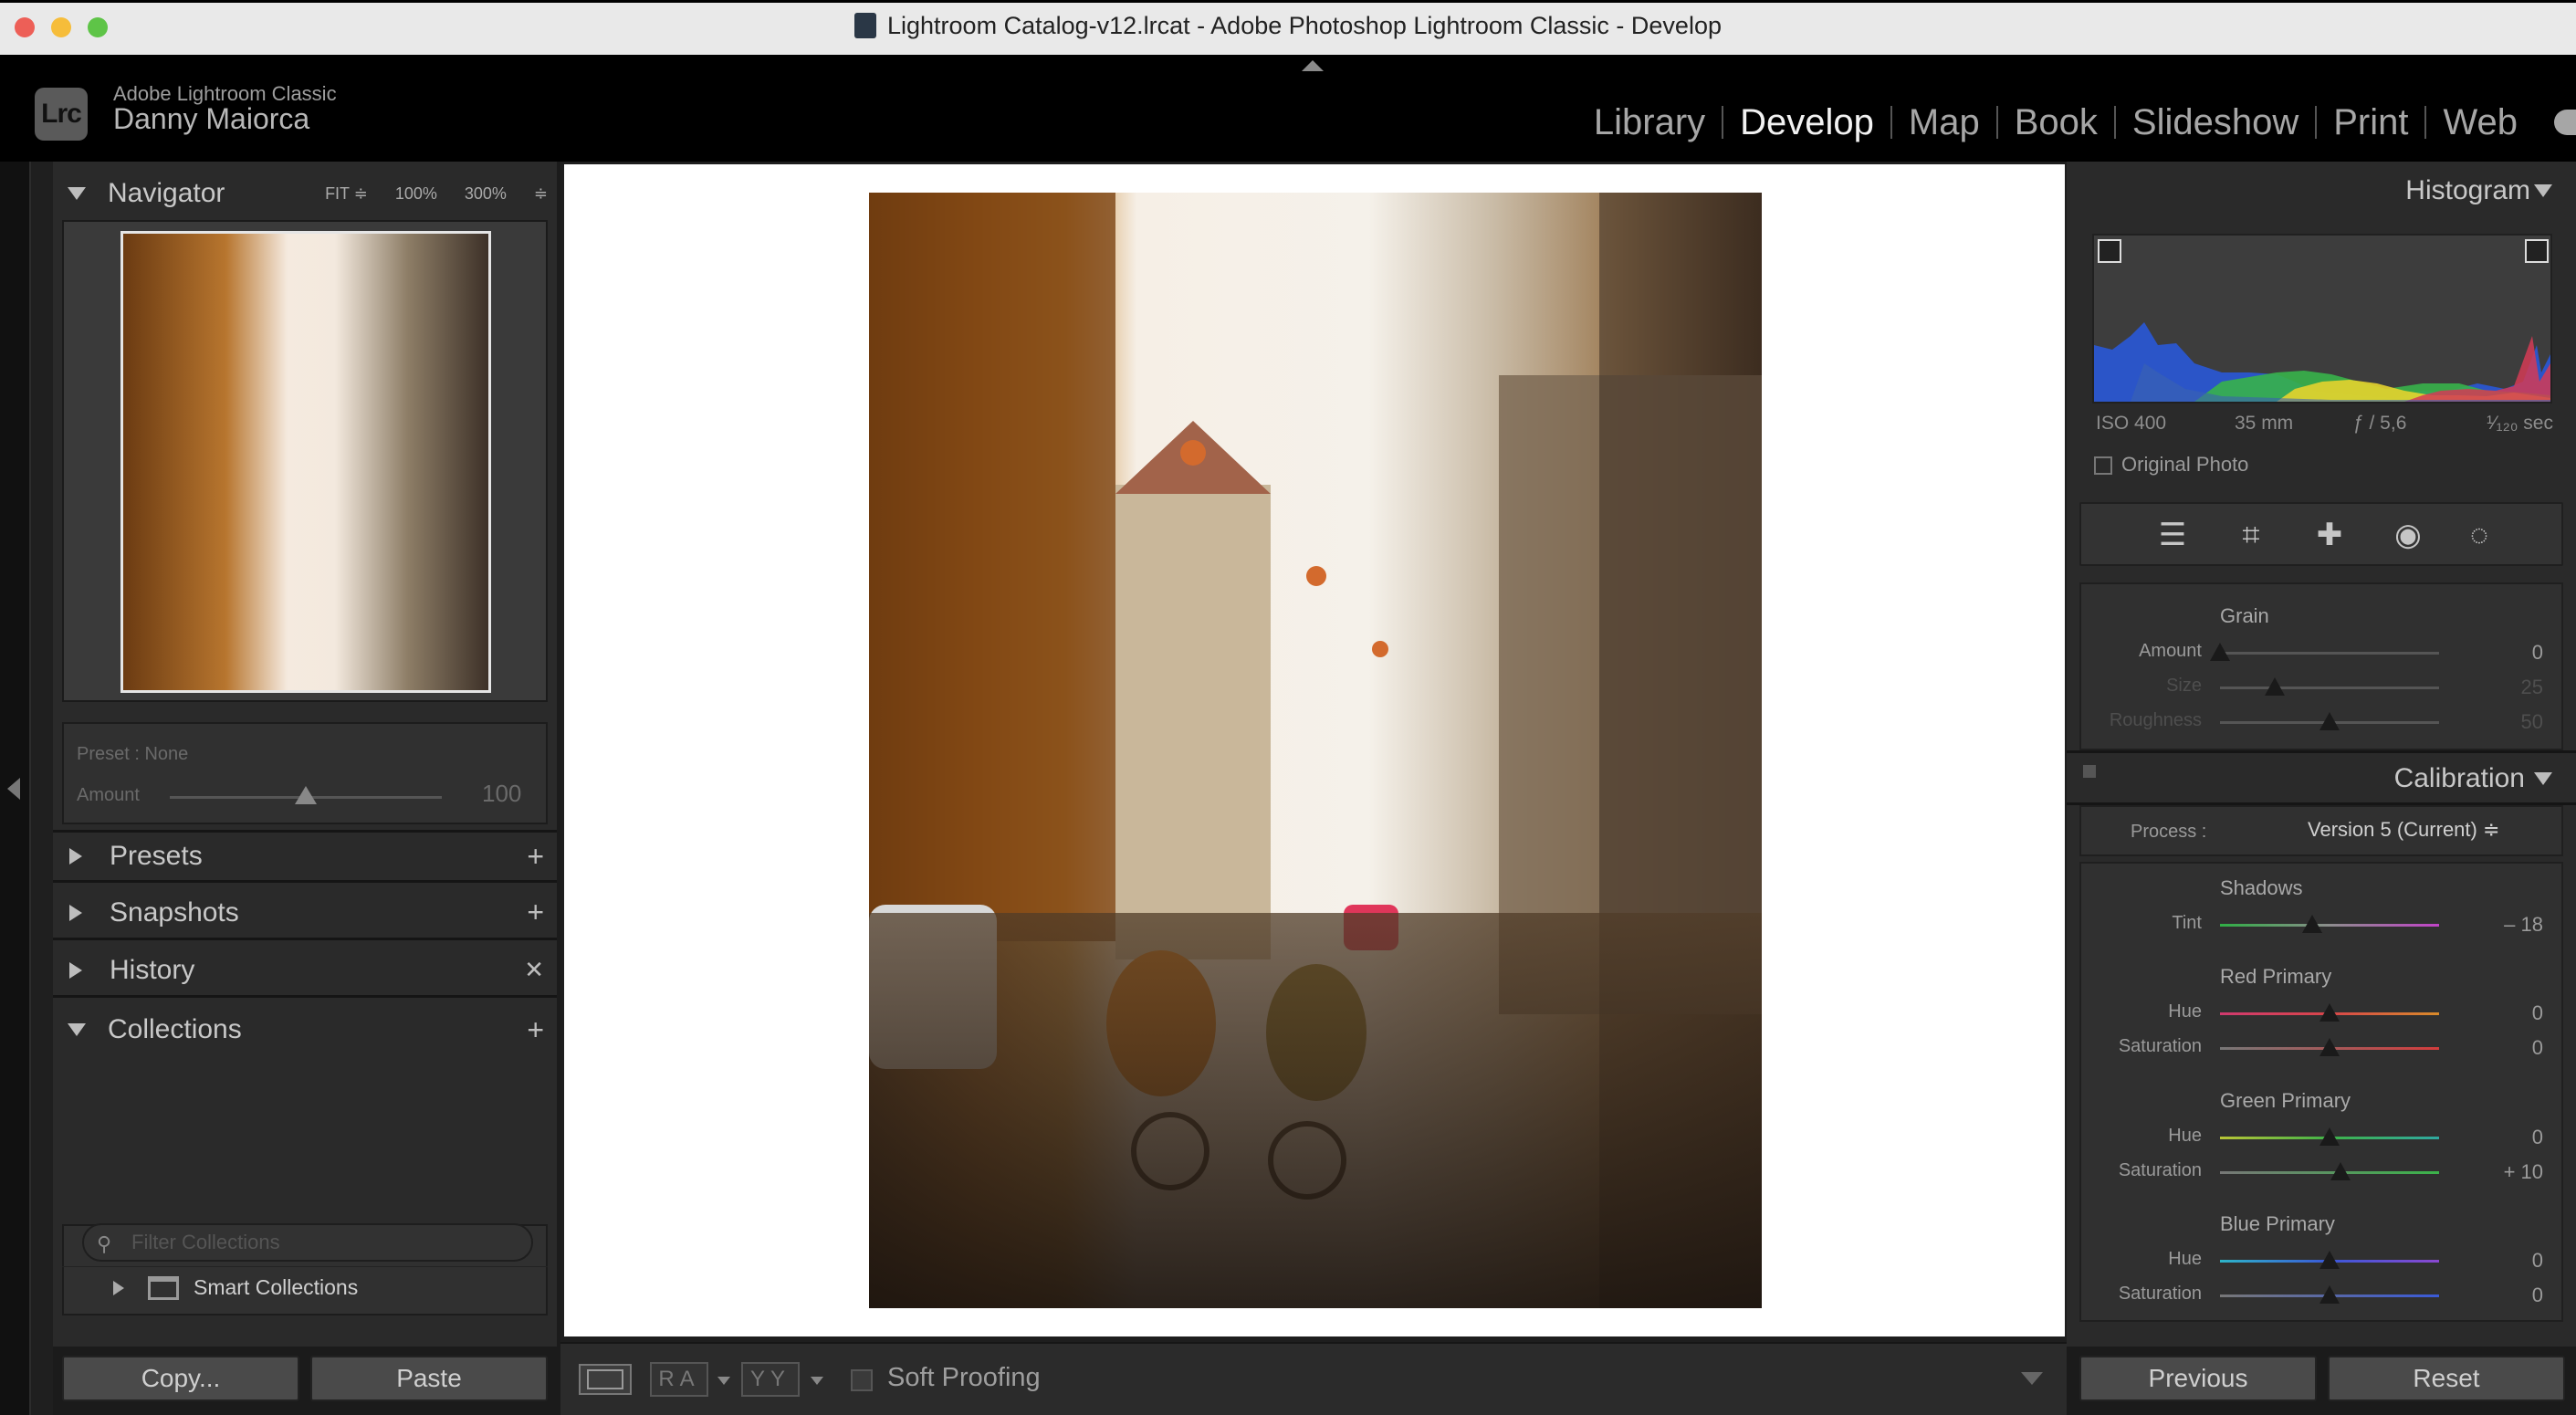 The height and width of the screenshot is (1415, 2576). What do you see at coordinates (2110, 251) in the screenshot?
I see `shadow-clipping-indicator-icon` at bounding box center [2110, 251].